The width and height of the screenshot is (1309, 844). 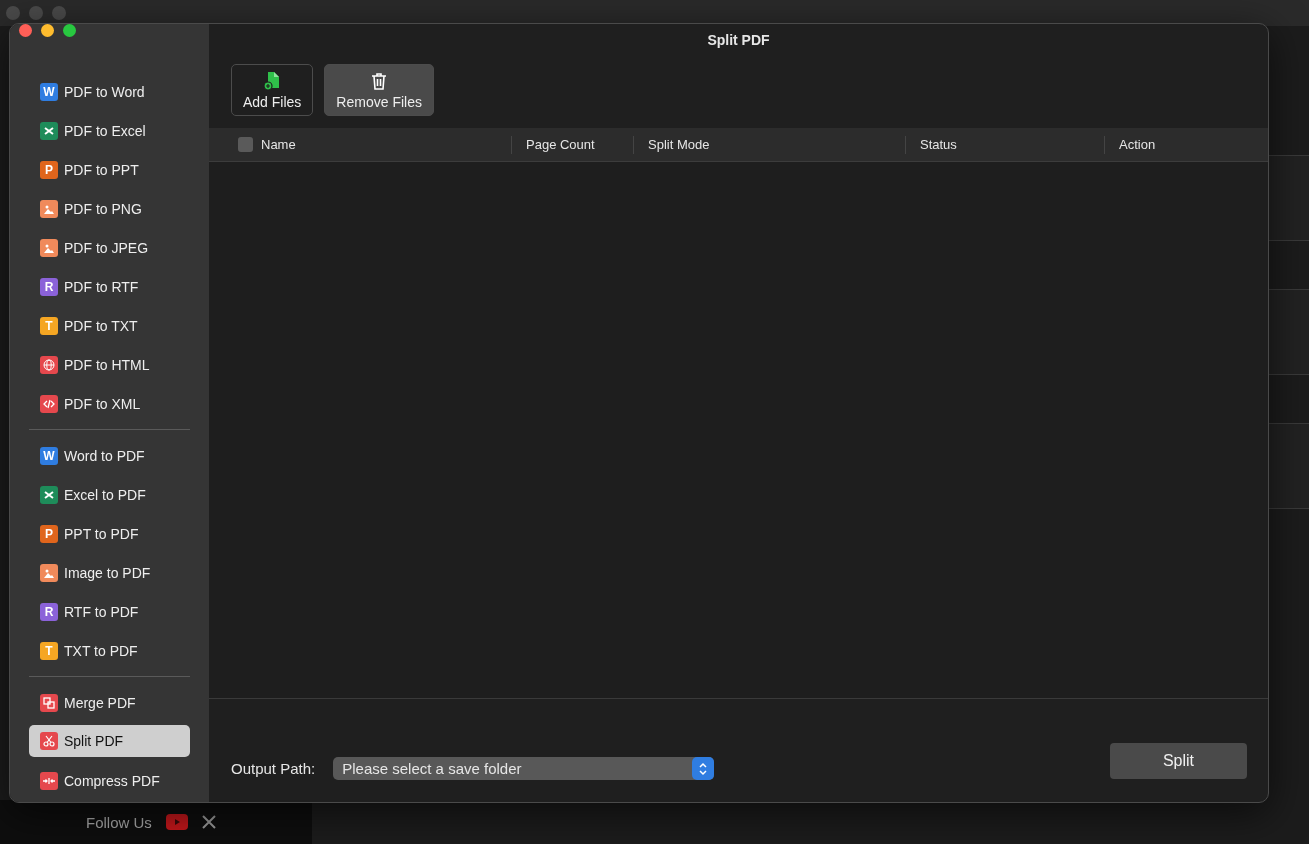 I want to click on sidebar-item: PDF to XML, so click(x=109, y=403).